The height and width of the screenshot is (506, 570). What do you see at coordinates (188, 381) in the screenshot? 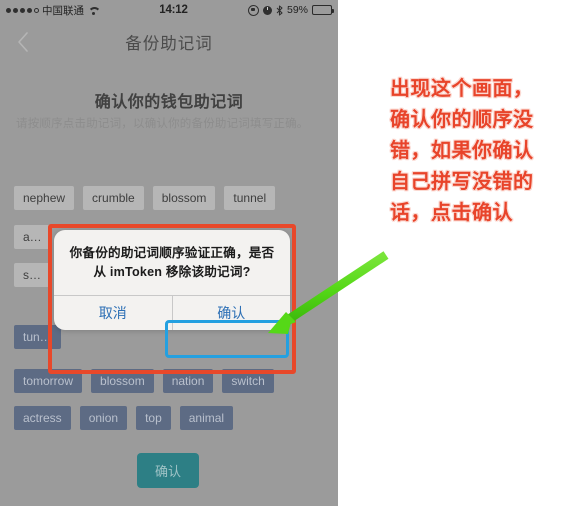
I see `mnemonic-chip-selected: nation` at bounding box center [188, 381].